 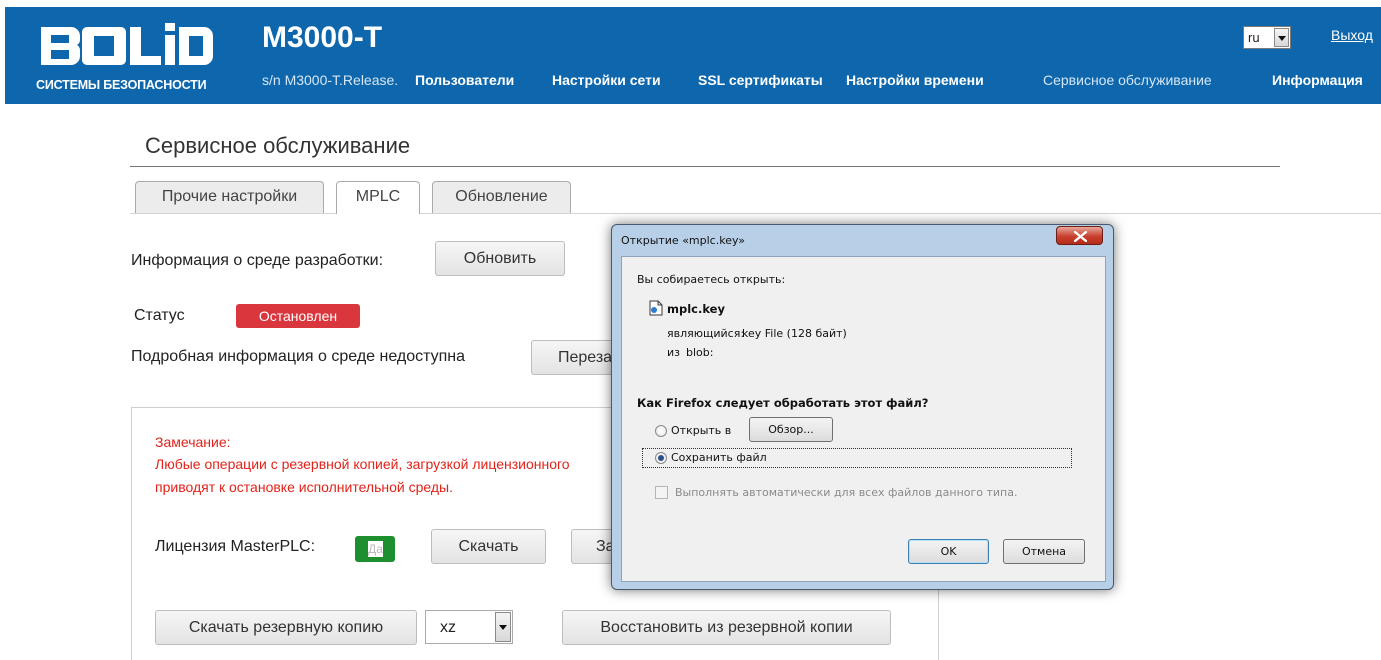 What do you see at coordinates (1127, 80) in the screenshot?
I see `nav-service: Сервисное обслуживание` at bounding box center [1127, 80].